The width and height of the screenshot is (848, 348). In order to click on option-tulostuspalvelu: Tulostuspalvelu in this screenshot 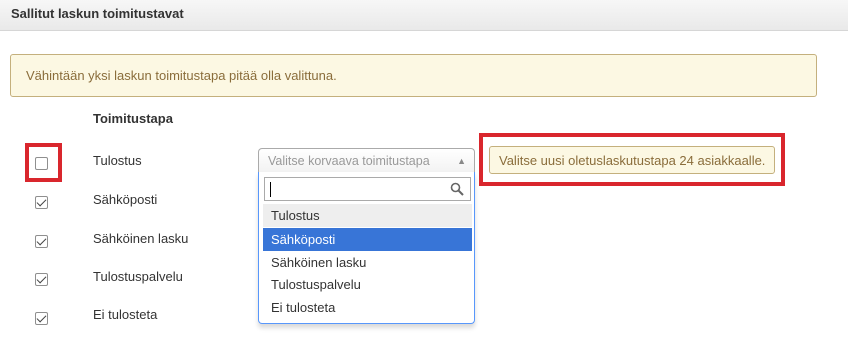, I will do `click(367, 284)`.